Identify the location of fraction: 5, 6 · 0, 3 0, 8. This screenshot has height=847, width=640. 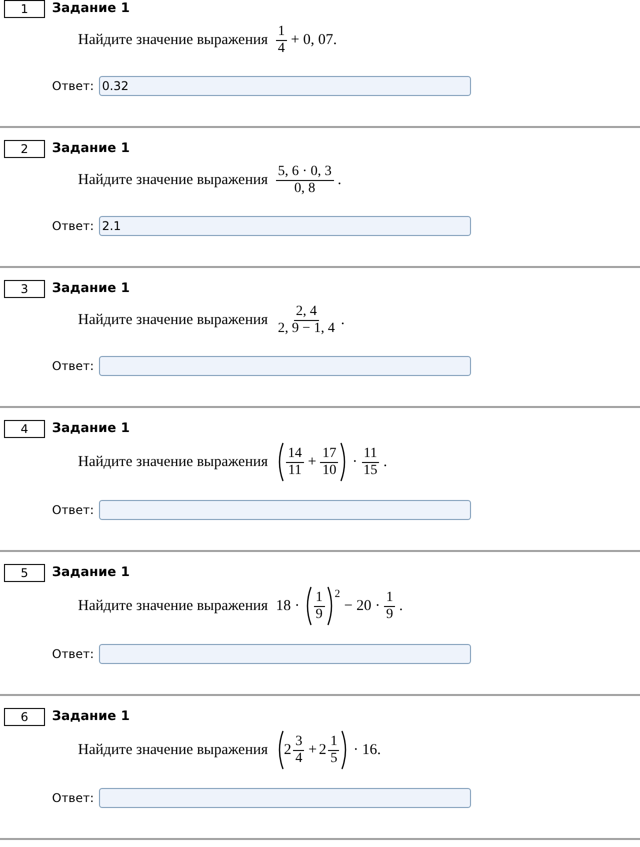
(305, 180).